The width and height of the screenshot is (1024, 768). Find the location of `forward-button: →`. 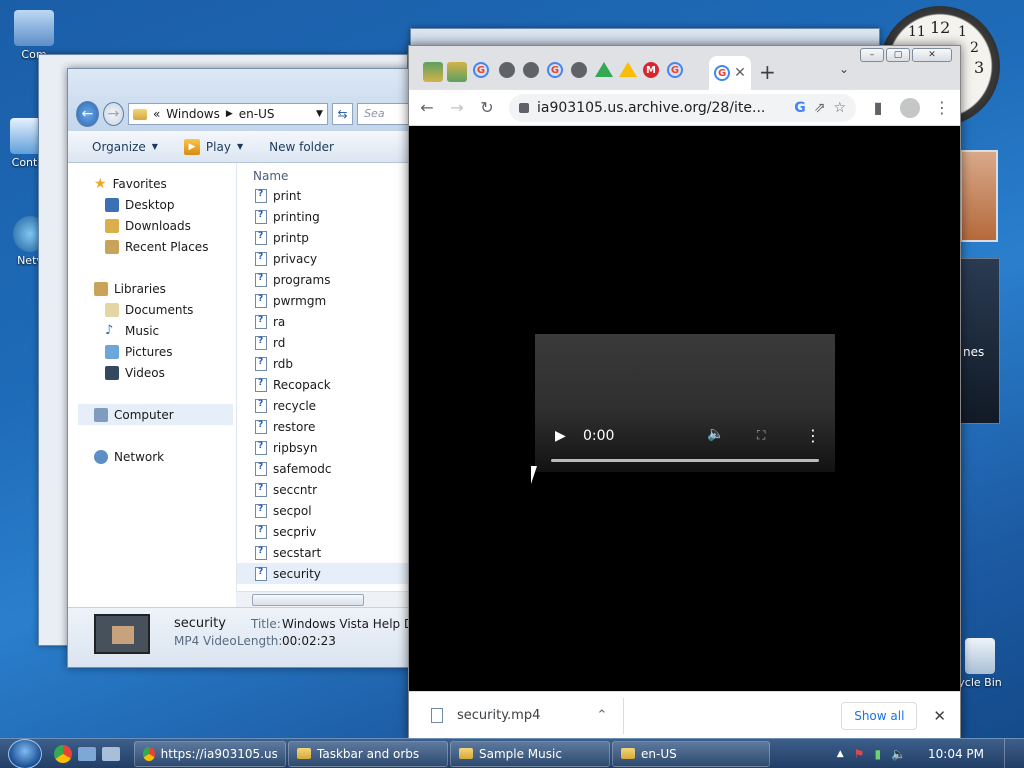

forward-button: → is located at coordinates (113, 114).